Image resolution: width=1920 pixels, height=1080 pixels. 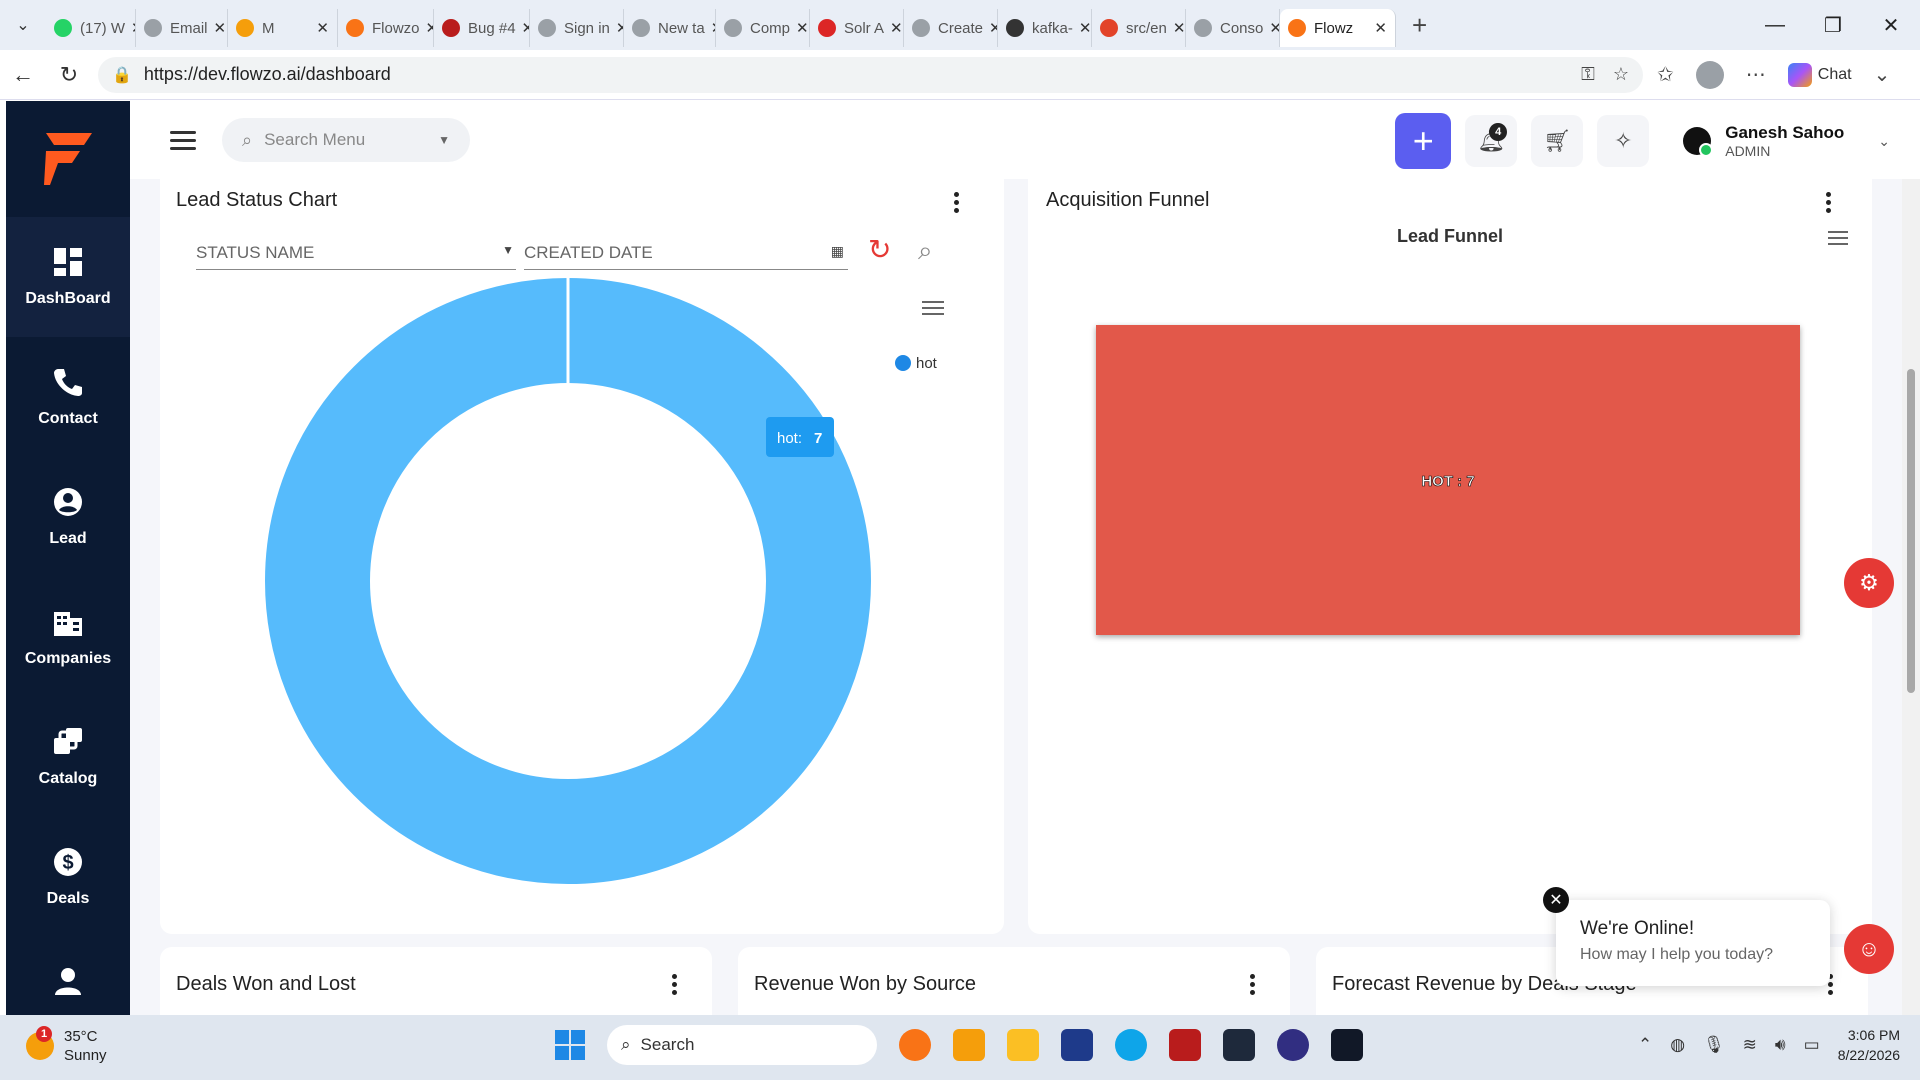 What do you see at coordinates (1891, 25) in the screenshot?
I see `close-window-icon: ✕` at bounding box center [1891, 25].